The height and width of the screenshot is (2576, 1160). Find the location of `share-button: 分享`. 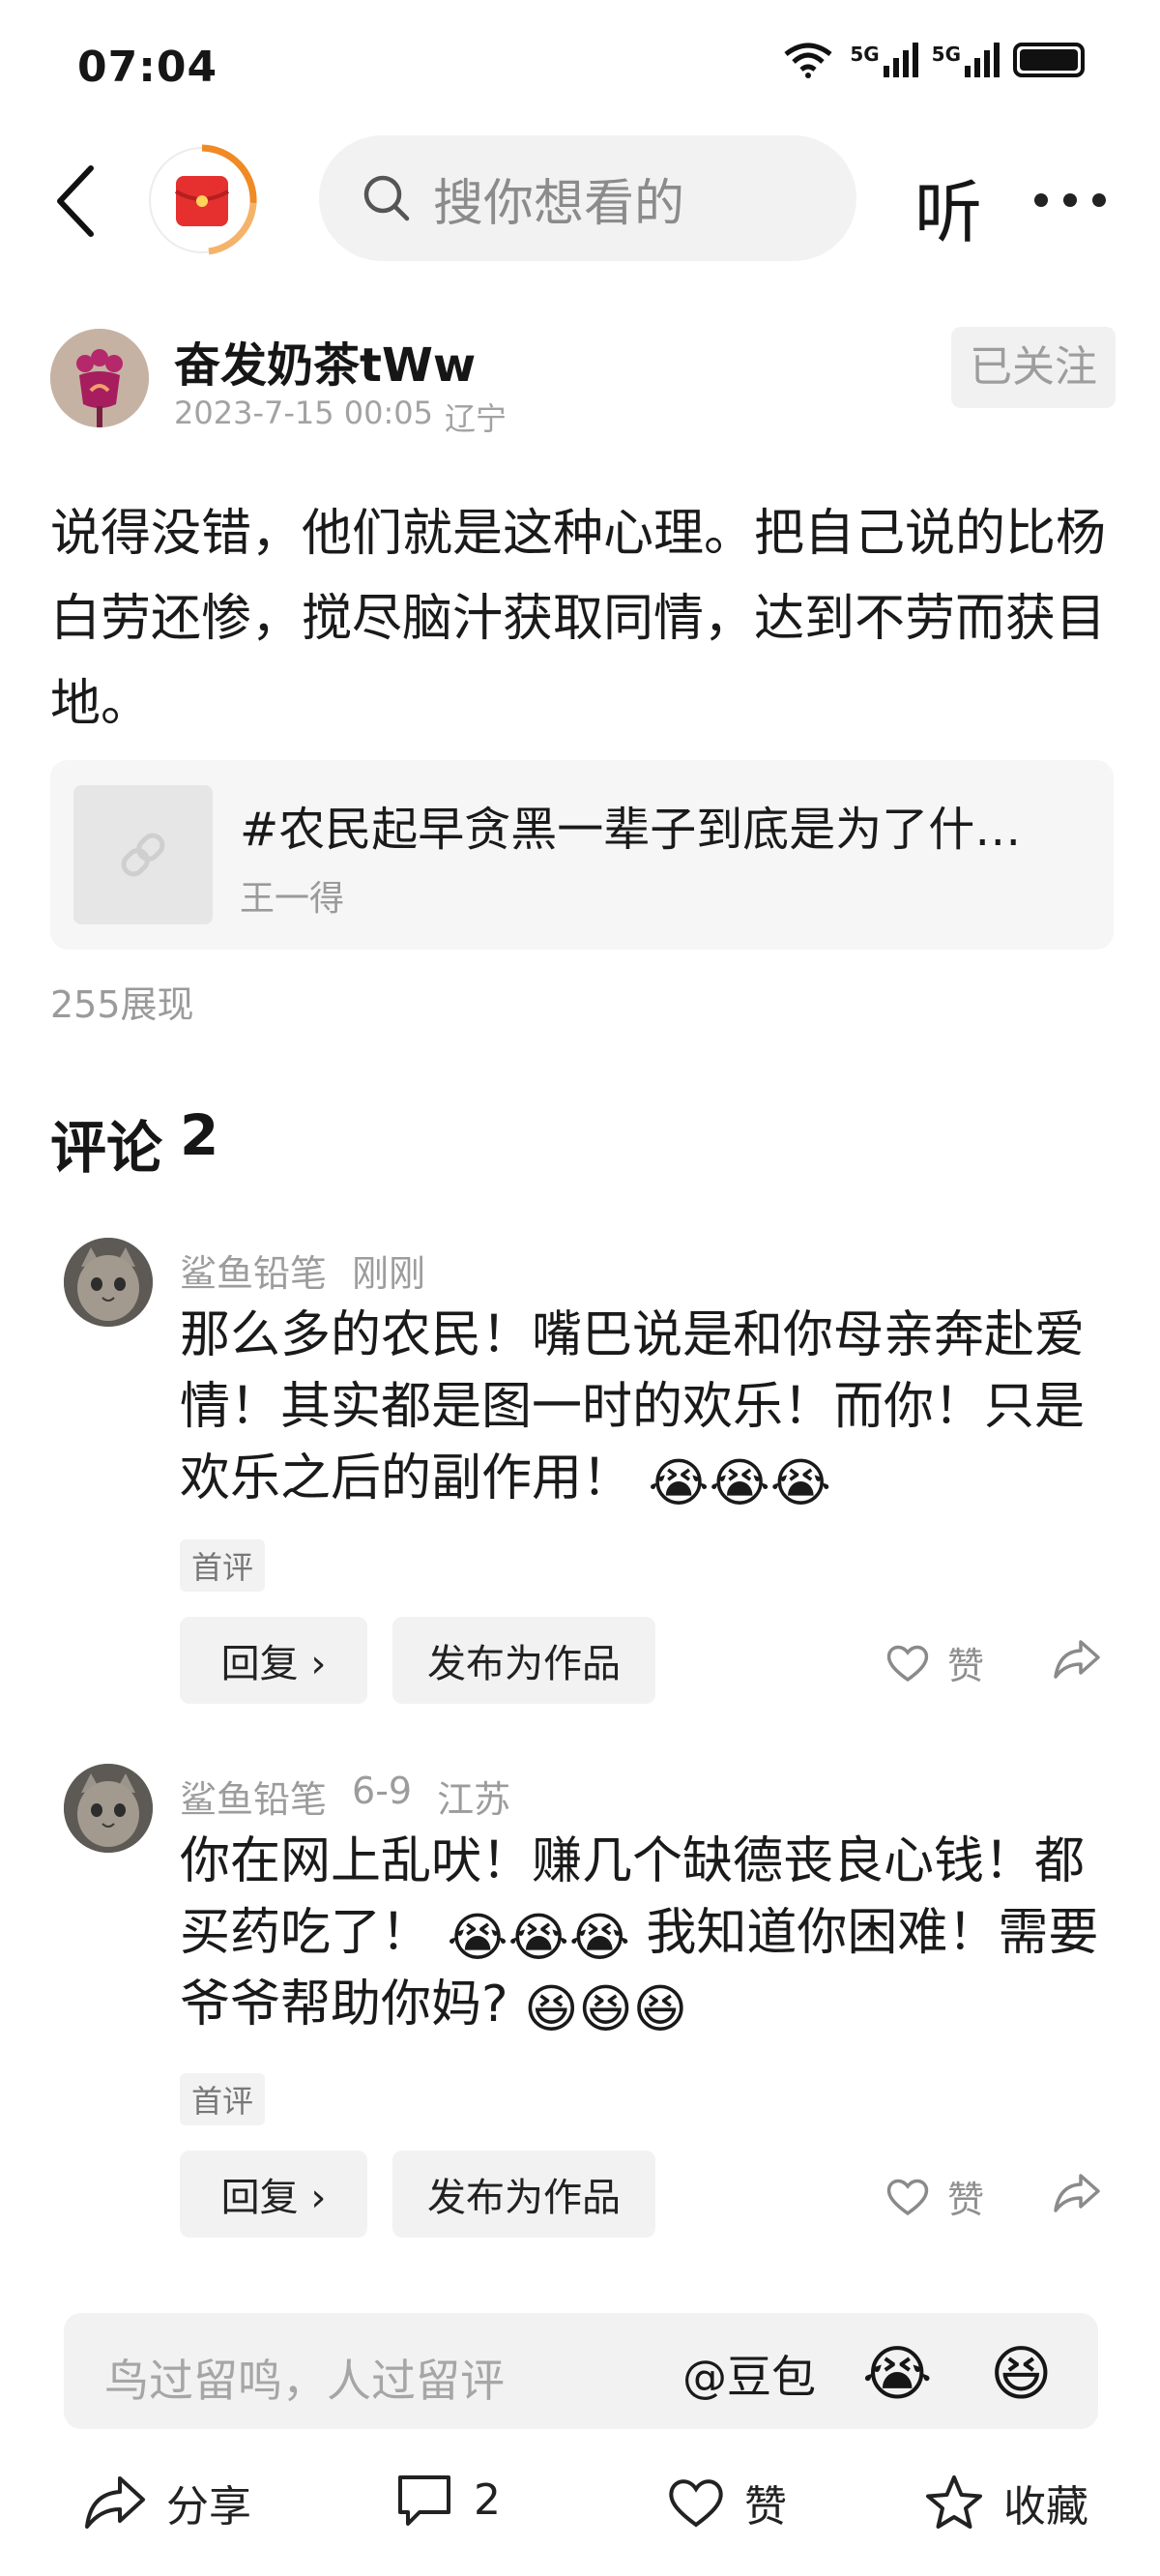

share-button: 分享 is located at coordinates (167, 2502).